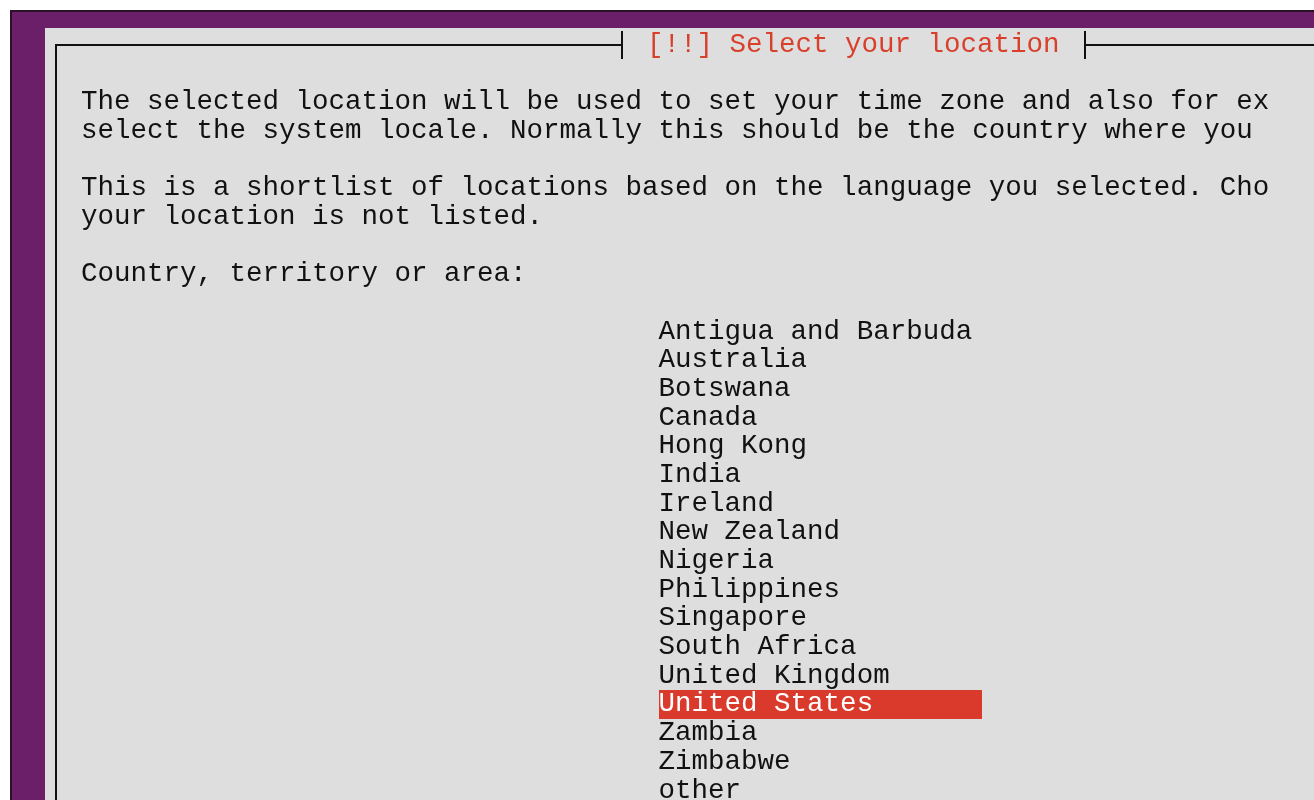  Describe the element at coordinates (820, 762) in the screenshot. I see `location-option: Zimbabwe` at that location.